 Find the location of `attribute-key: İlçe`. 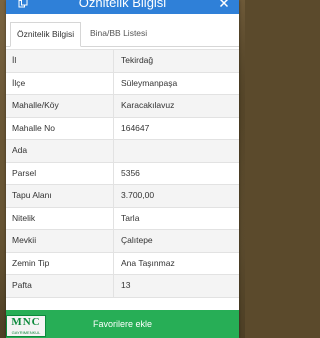

attribute-key: İlçe is located at coordinates (60, 83).